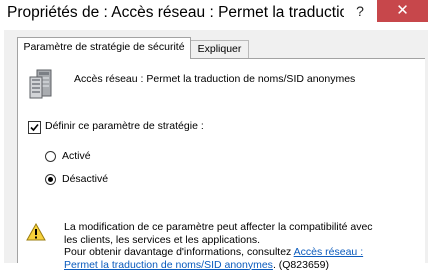 The width and height of the screenshot is (428, 271). I want to click on radio-enabled, so click(50, 156).